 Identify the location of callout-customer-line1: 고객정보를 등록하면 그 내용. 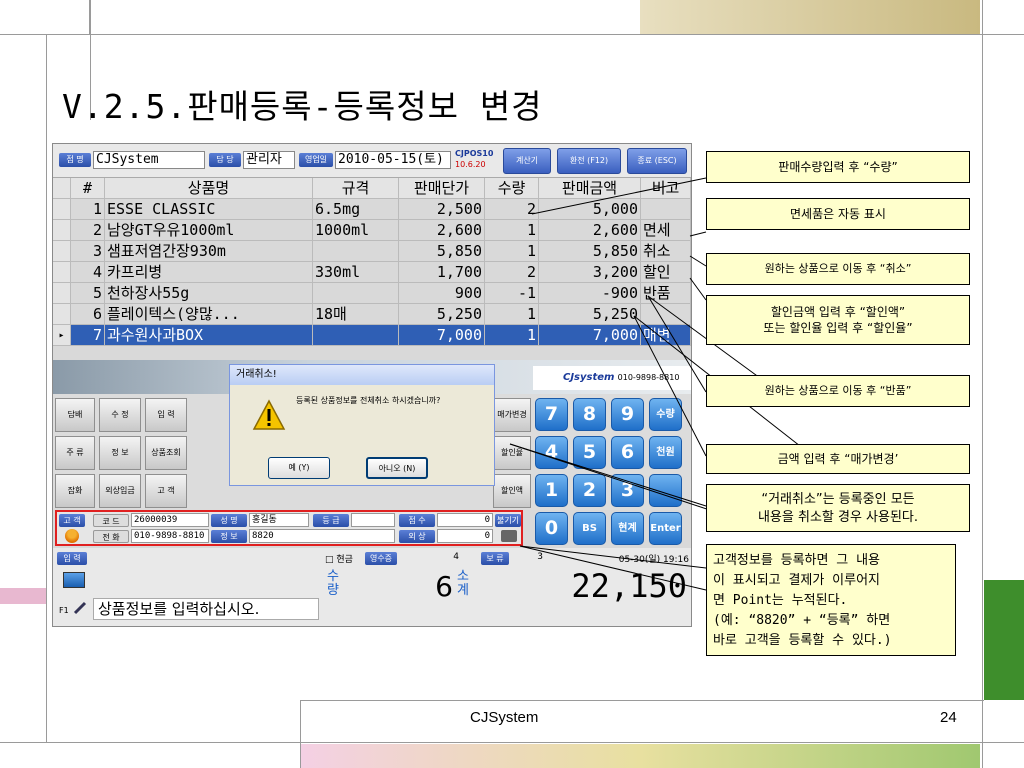
(797, 560).